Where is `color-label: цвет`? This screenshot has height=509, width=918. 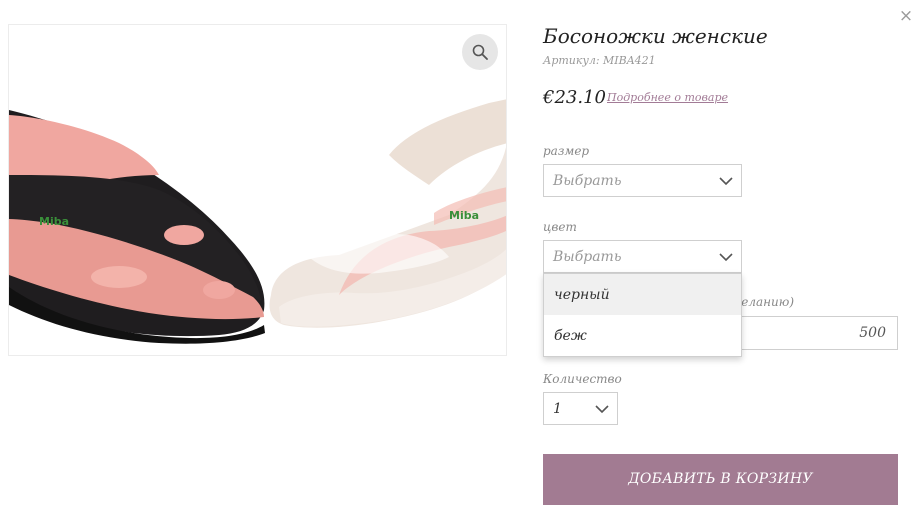
color-label: цвет is located at coordinates (560, 227).